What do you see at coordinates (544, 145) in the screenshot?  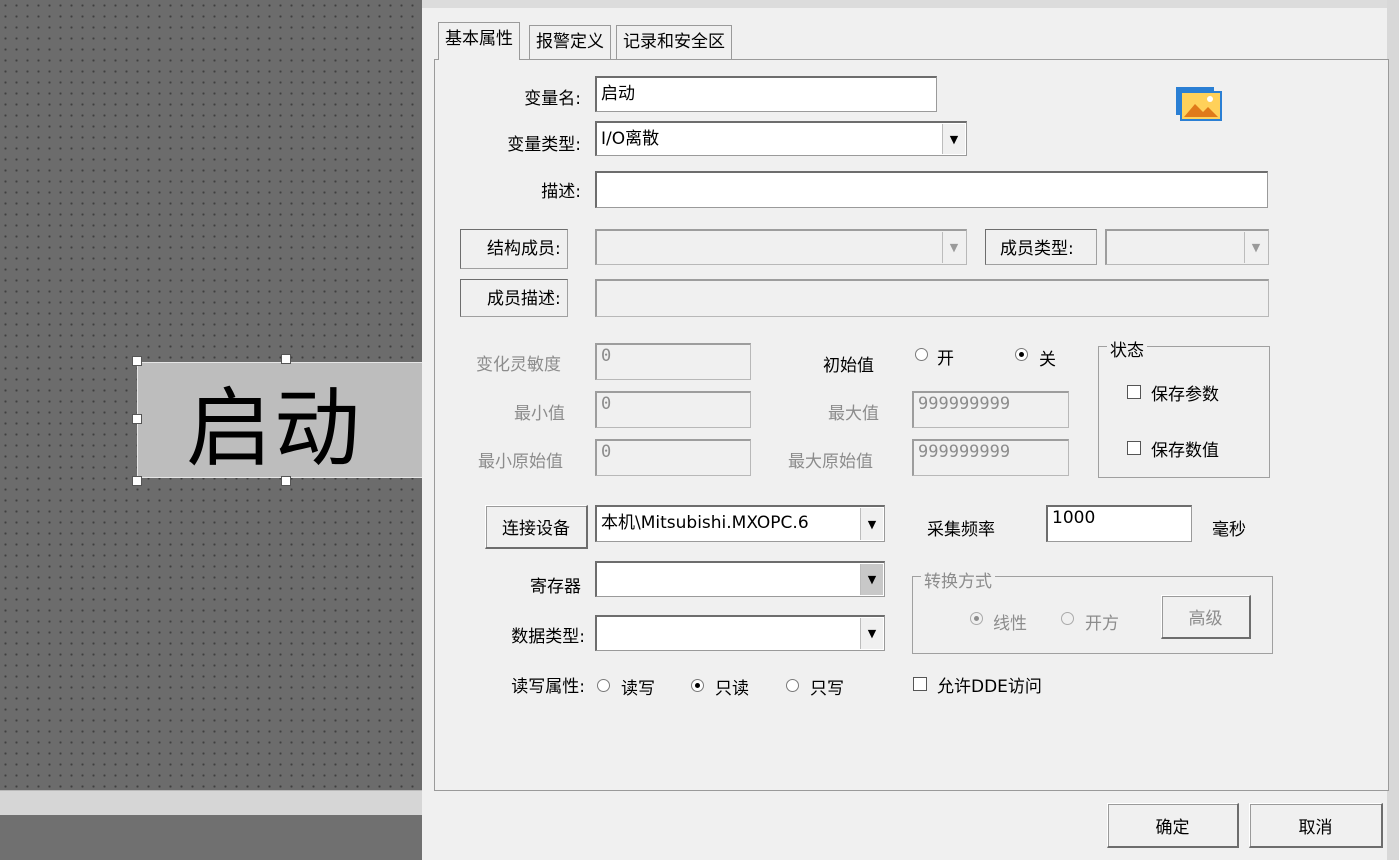 I see `var-type-label: 变量类型:` at bounding box center [544, 145].